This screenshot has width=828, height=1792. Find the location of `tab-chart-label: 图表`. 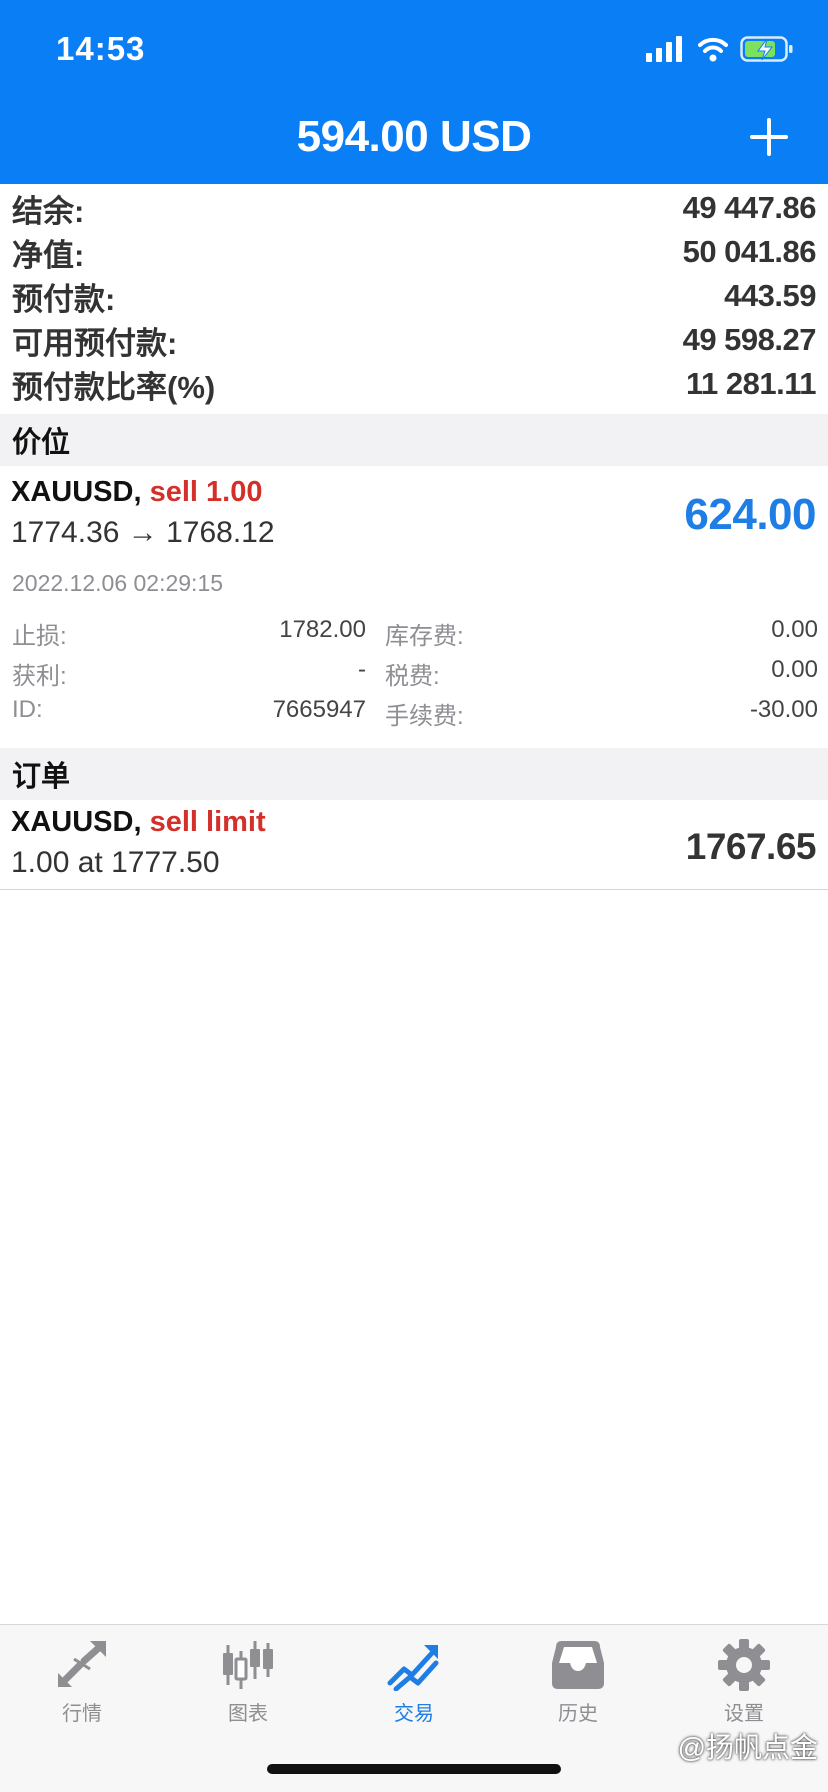

tab-chart-label: 图表 is located at coordinates (248, 1714).